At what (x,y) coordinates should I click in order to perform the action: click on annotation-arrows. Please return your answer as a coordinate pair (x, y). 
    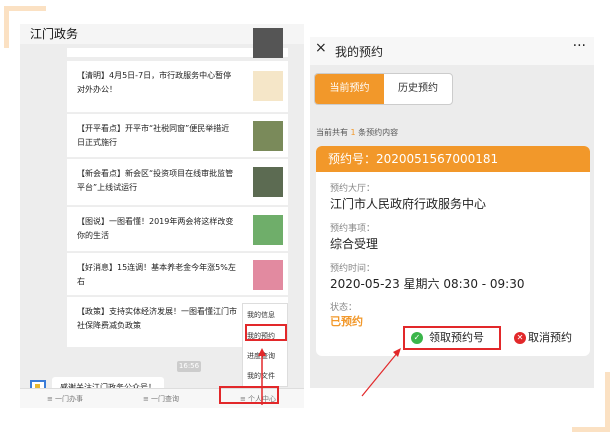
    Looking at the image, I should click on (329, 376).